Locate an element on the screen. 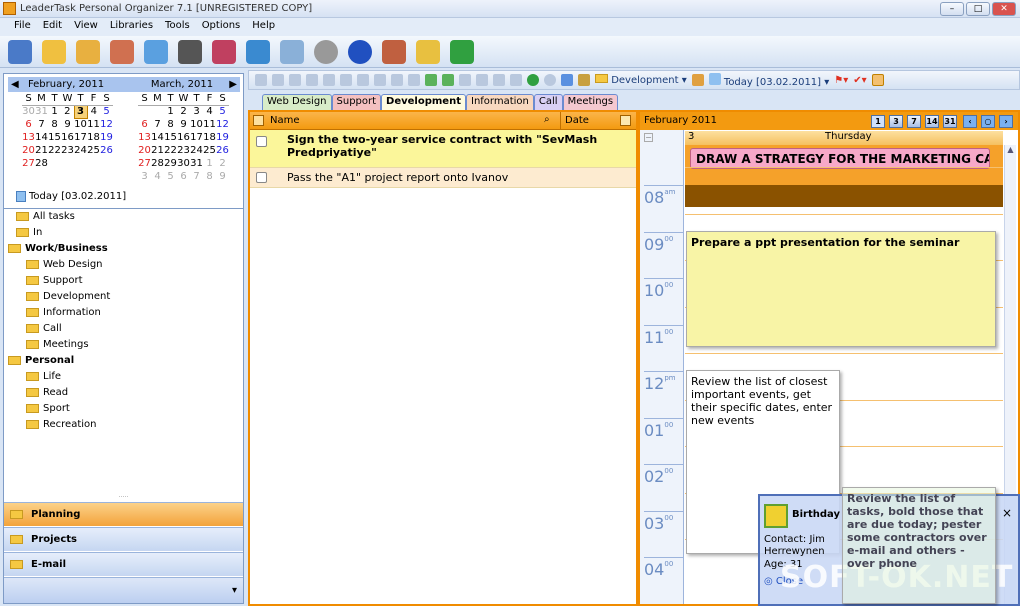 The image size is (1020, 606). tree-item: Call is located at coordinates (44, 328).